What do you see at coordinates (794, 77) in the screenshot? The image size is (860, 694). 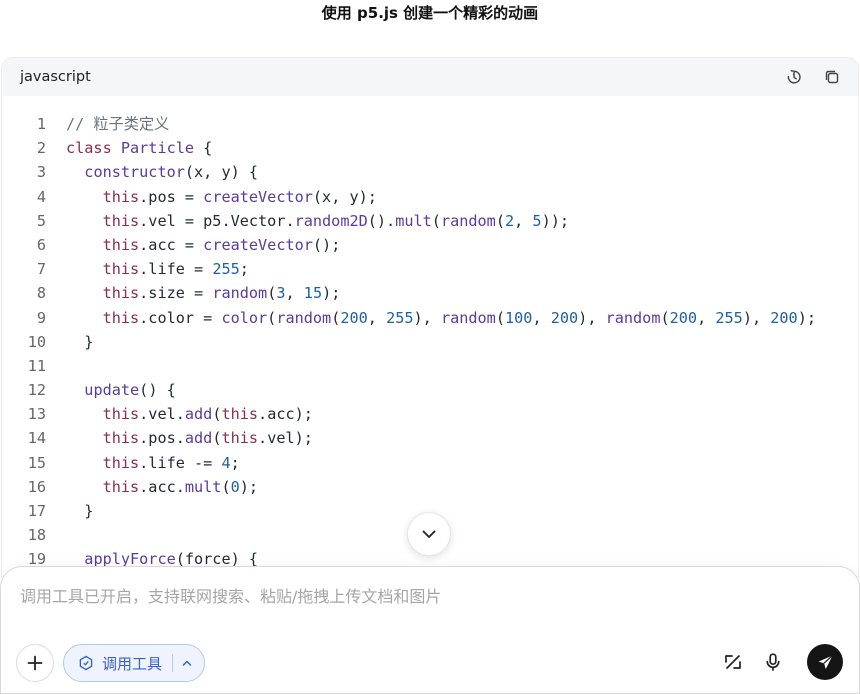 I see `history-icon` at bounding box center [794, 77].